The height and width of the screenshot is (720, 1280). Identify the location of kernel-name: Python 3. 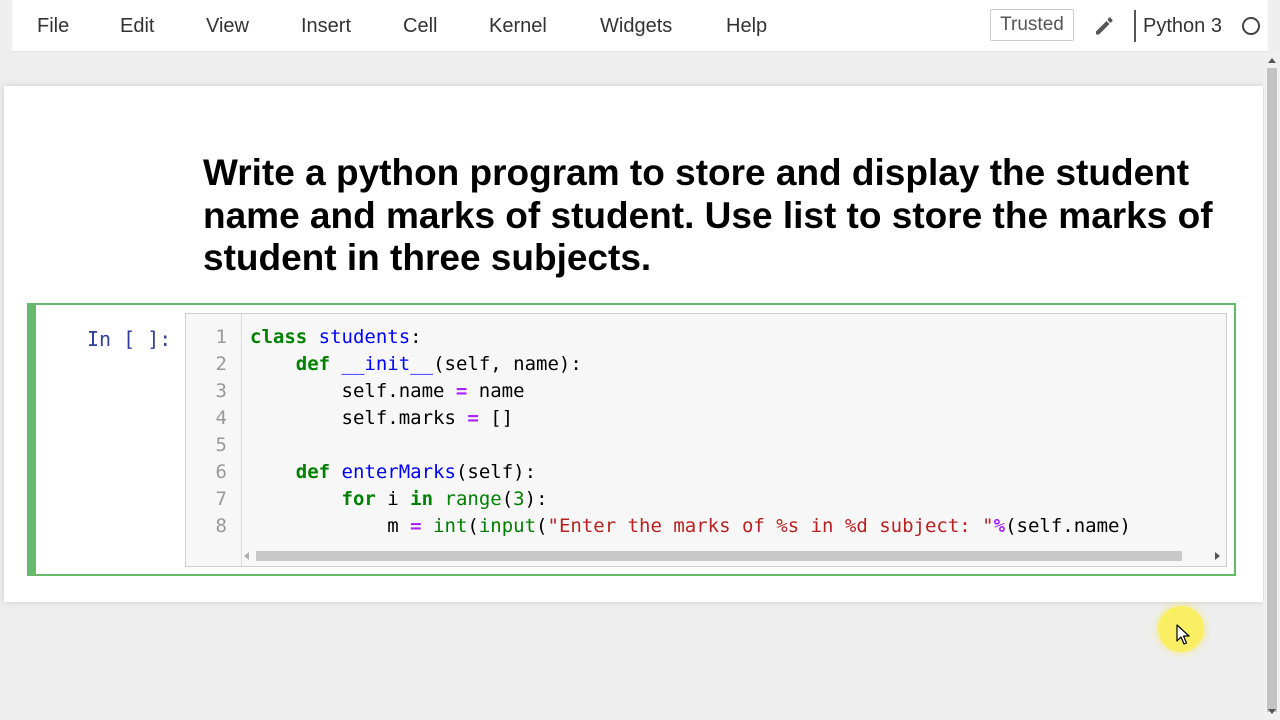
(1182, 26).